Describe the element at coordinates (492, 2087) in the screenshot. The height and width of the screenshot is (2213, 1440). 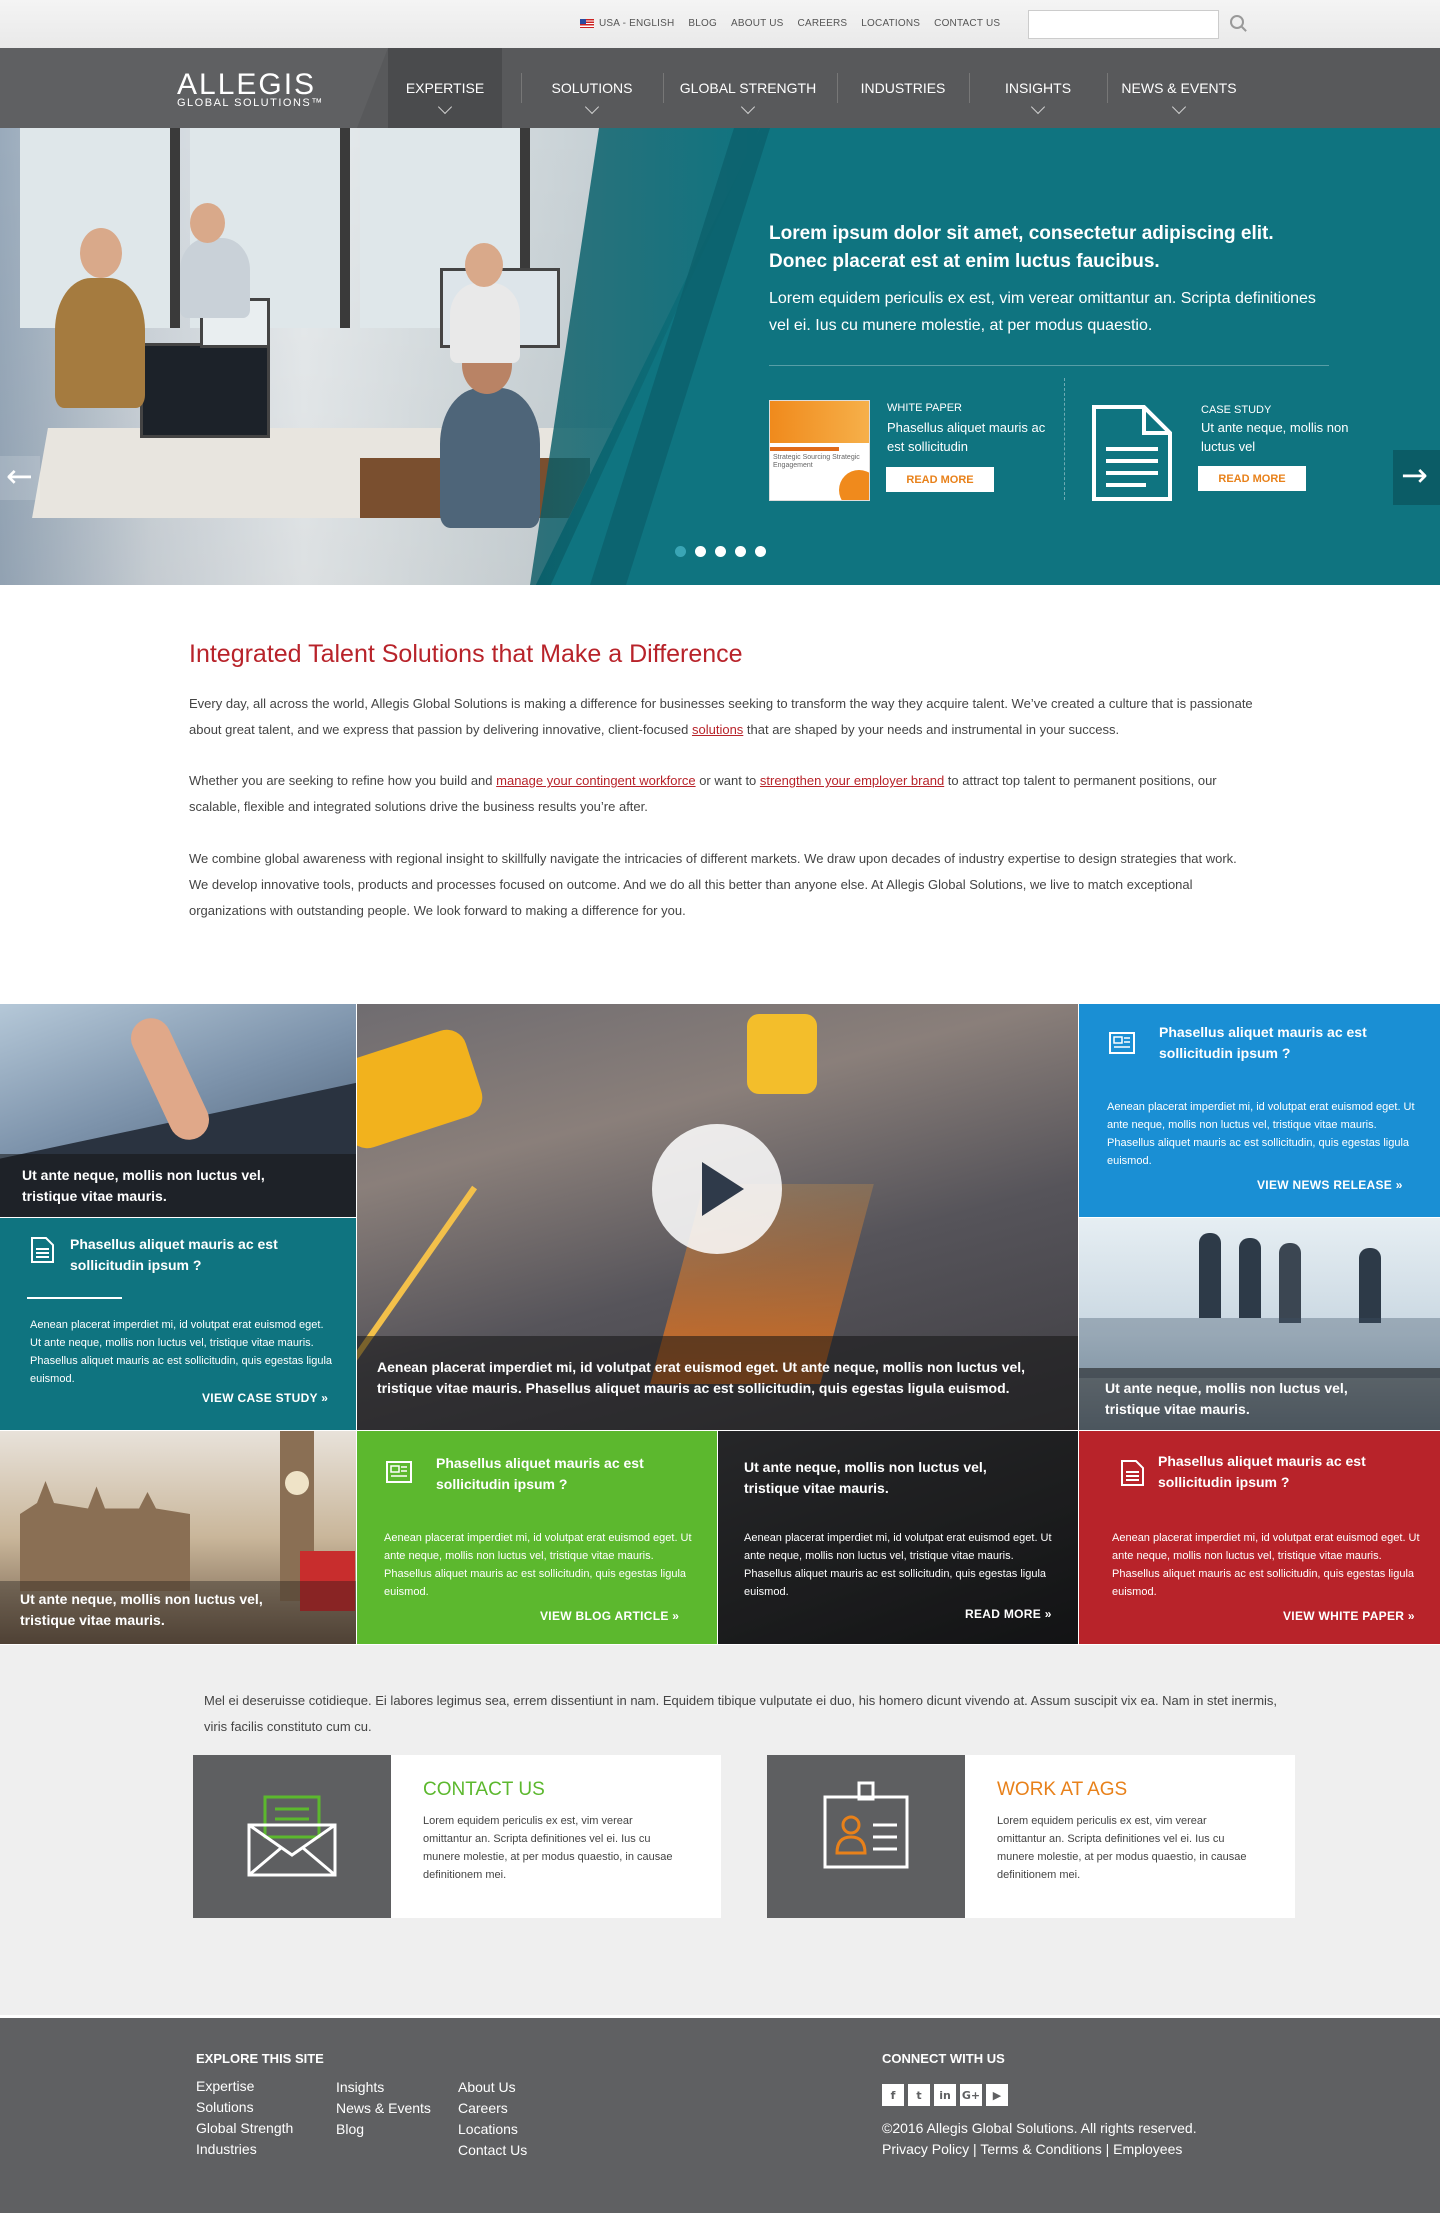
I see `footer-link-about: About Us` at that location.